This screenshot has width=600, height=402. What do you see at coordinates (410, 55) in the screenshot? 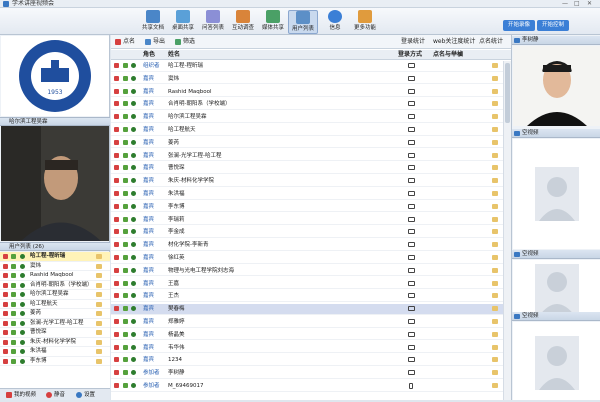
I see `col-login: 登录方式` at bounding box center [410, 55].